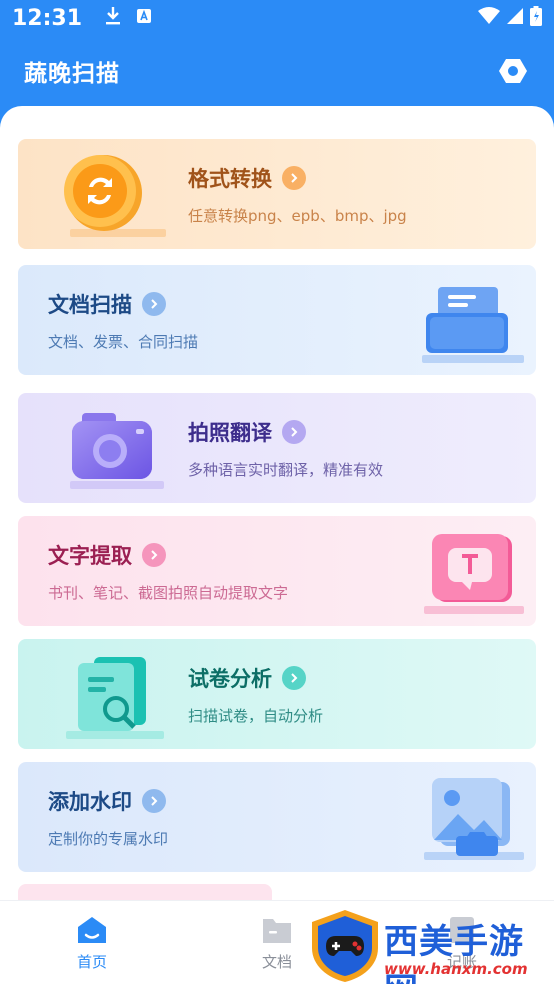 The image size is (554, 984). I want to click on card-subtitle: 定制你的专属水印, so click(108, 839).